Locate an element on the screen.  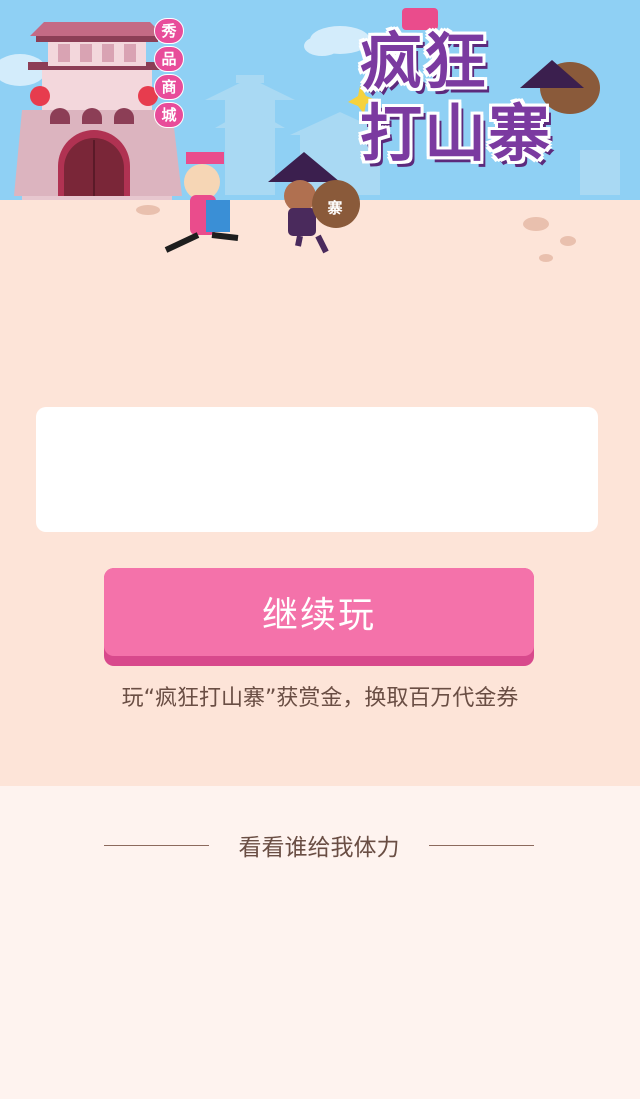
friends-section-header: 看看谁给我体力 is located at coordinates (319, 845).